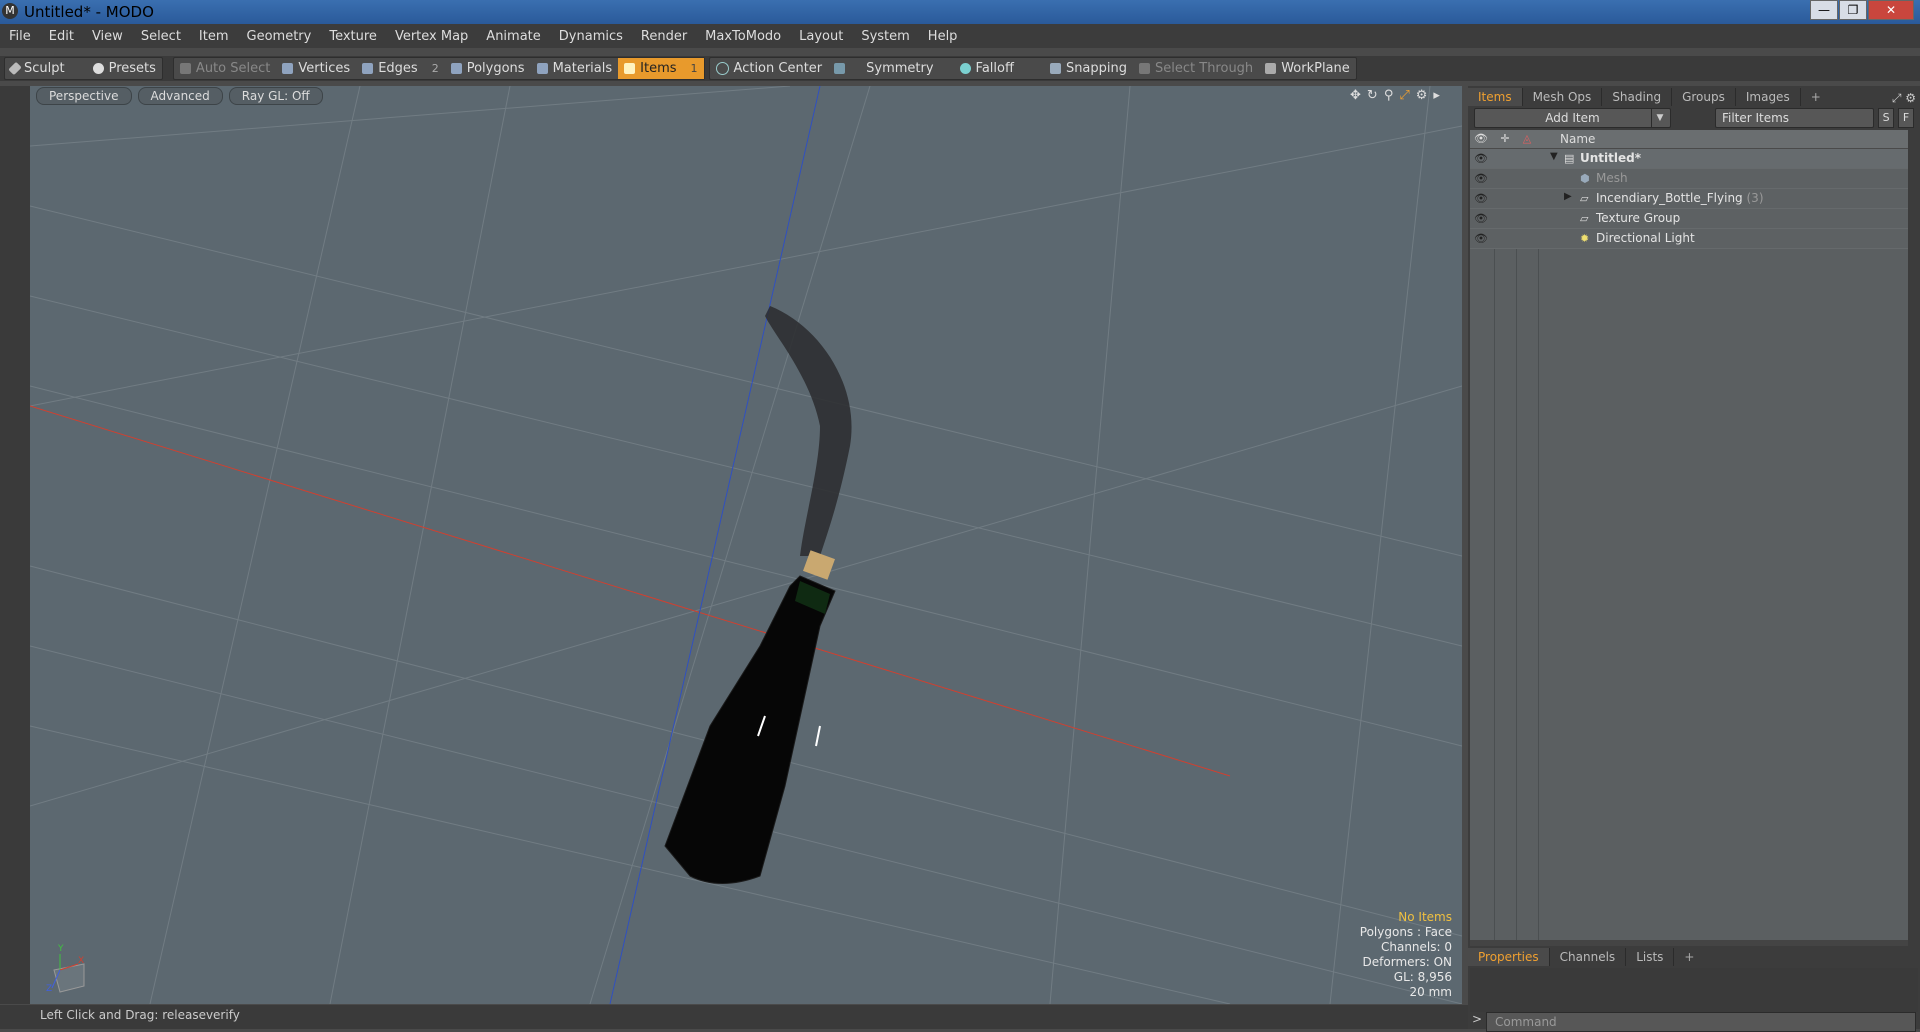  Describe the element at coordinates (456, 68) in the screenshot. I see `polygons-icon` at that location.